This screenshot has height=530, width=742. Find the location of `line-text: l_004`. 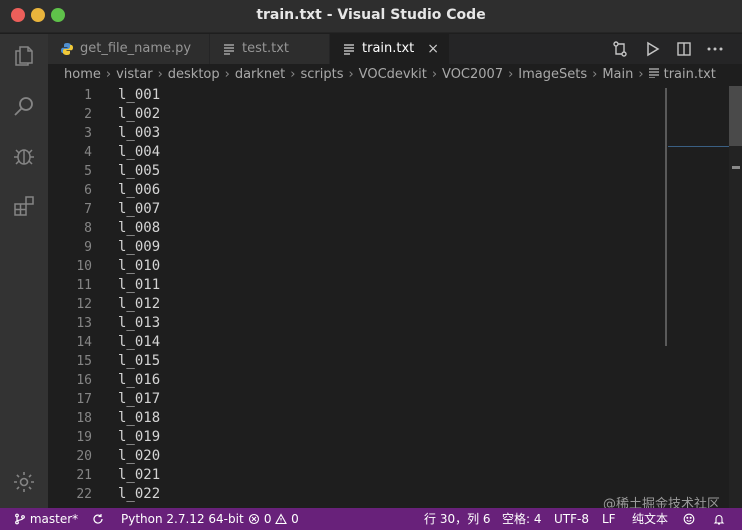

line-text: l_004 is located at coordinates (139, 152).